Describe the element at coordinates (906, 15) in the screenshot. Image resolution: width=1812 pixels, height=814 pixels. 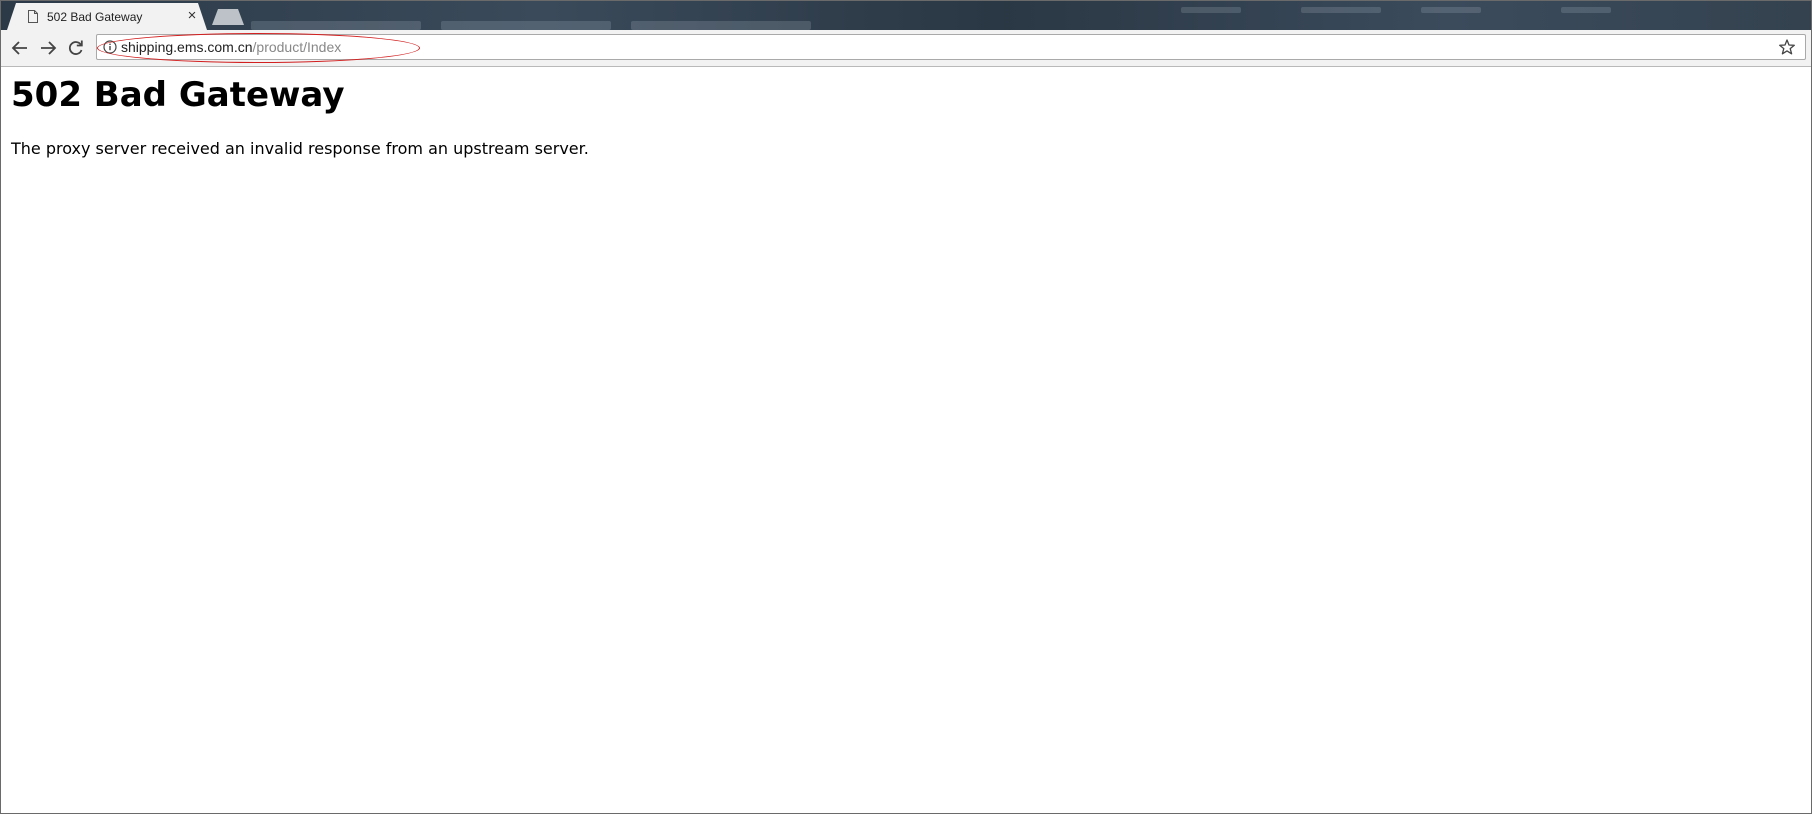
I see `tab-strip: 502 Bad Gateway ×` at that location.